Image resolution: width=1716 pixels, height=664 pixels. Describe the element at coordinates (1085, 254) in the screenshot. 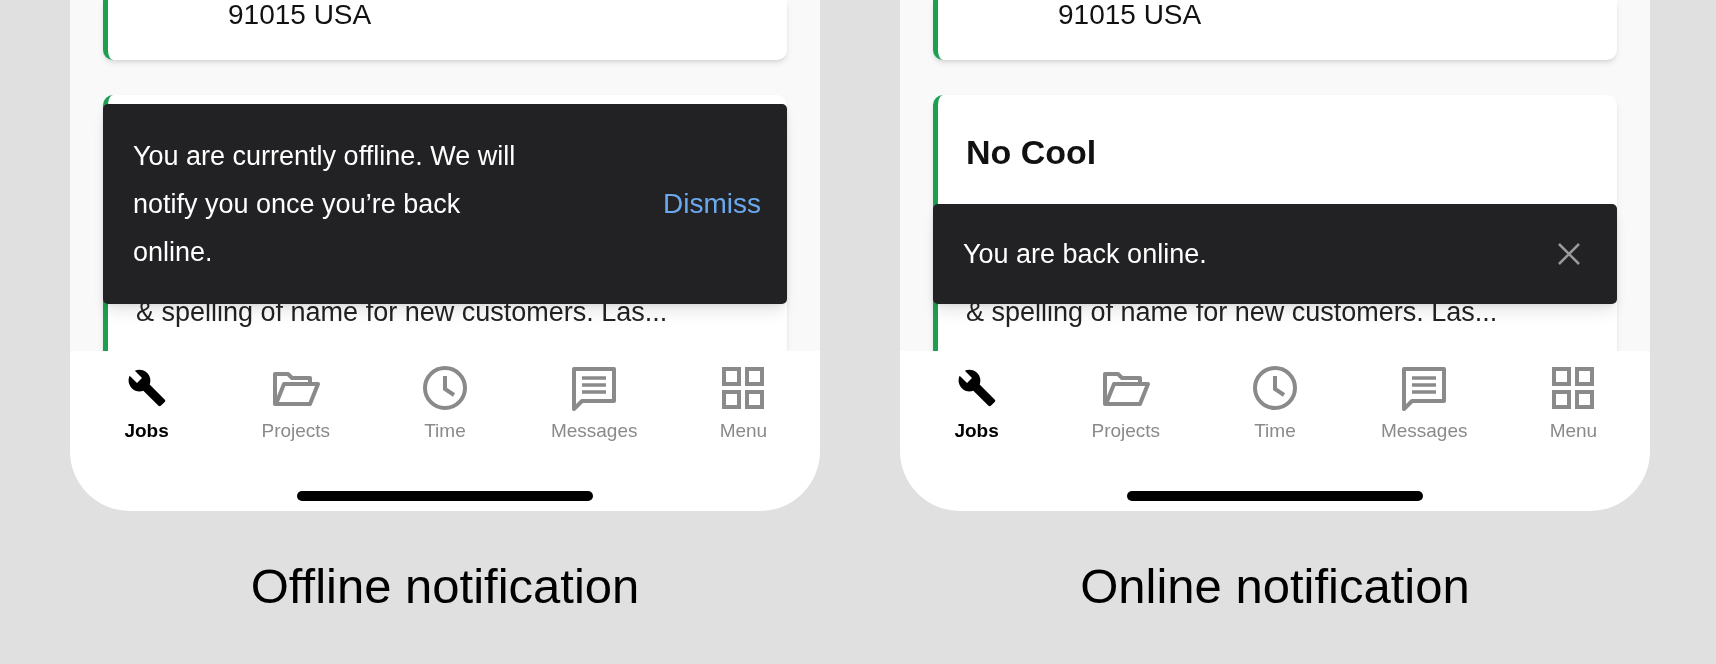

I see `toast-message: You are back online.` at that location.